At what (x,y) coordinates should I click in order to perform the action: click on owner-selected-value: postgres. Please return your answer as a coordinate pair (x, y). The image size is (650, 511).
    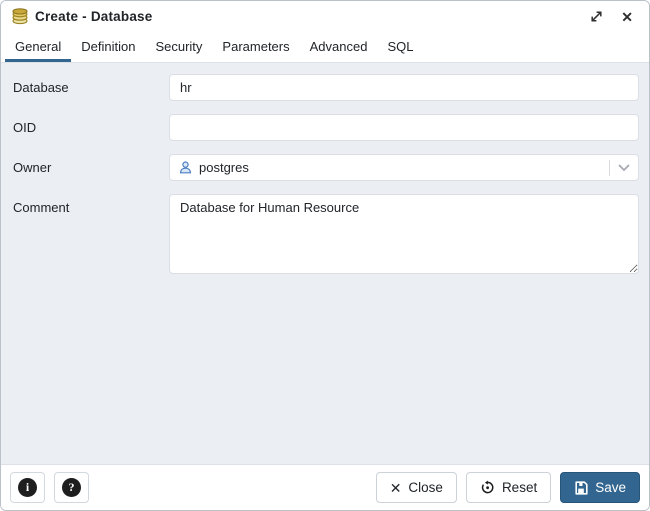
    Looking at the image, I should click on (224, 167).